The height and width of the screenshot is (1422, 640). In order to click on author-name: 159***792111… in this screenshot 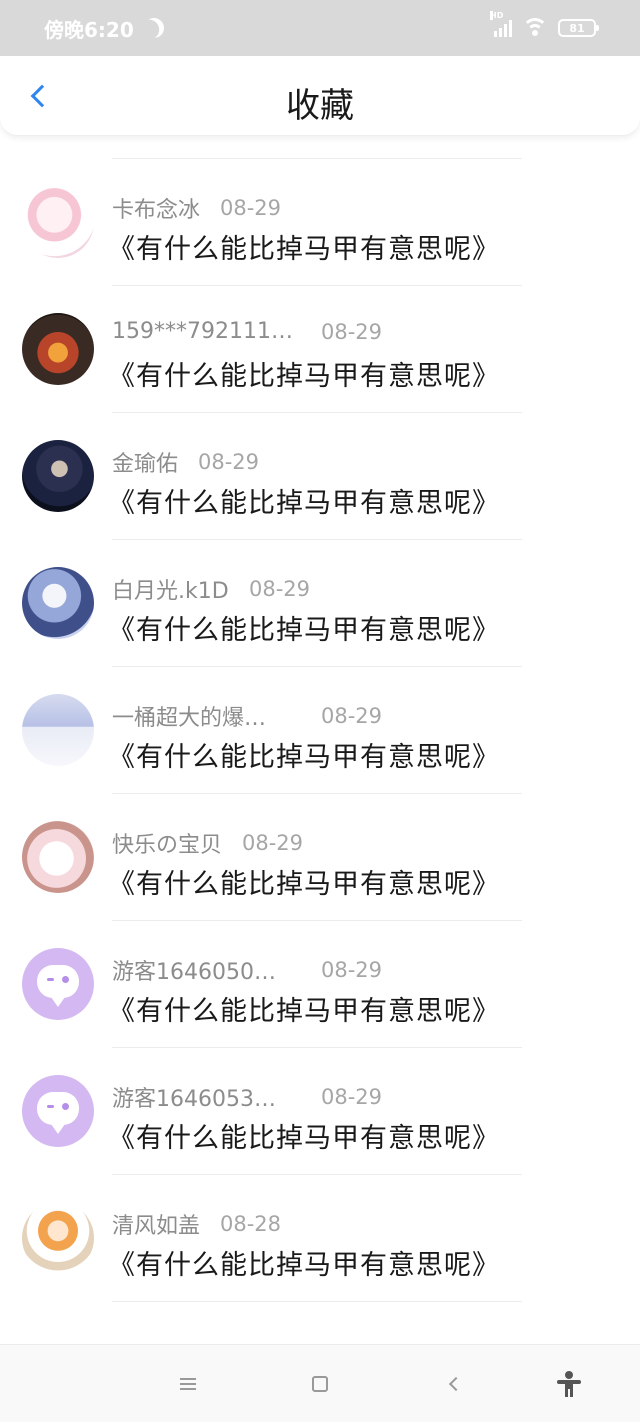, I will do `click(202, 331)`.